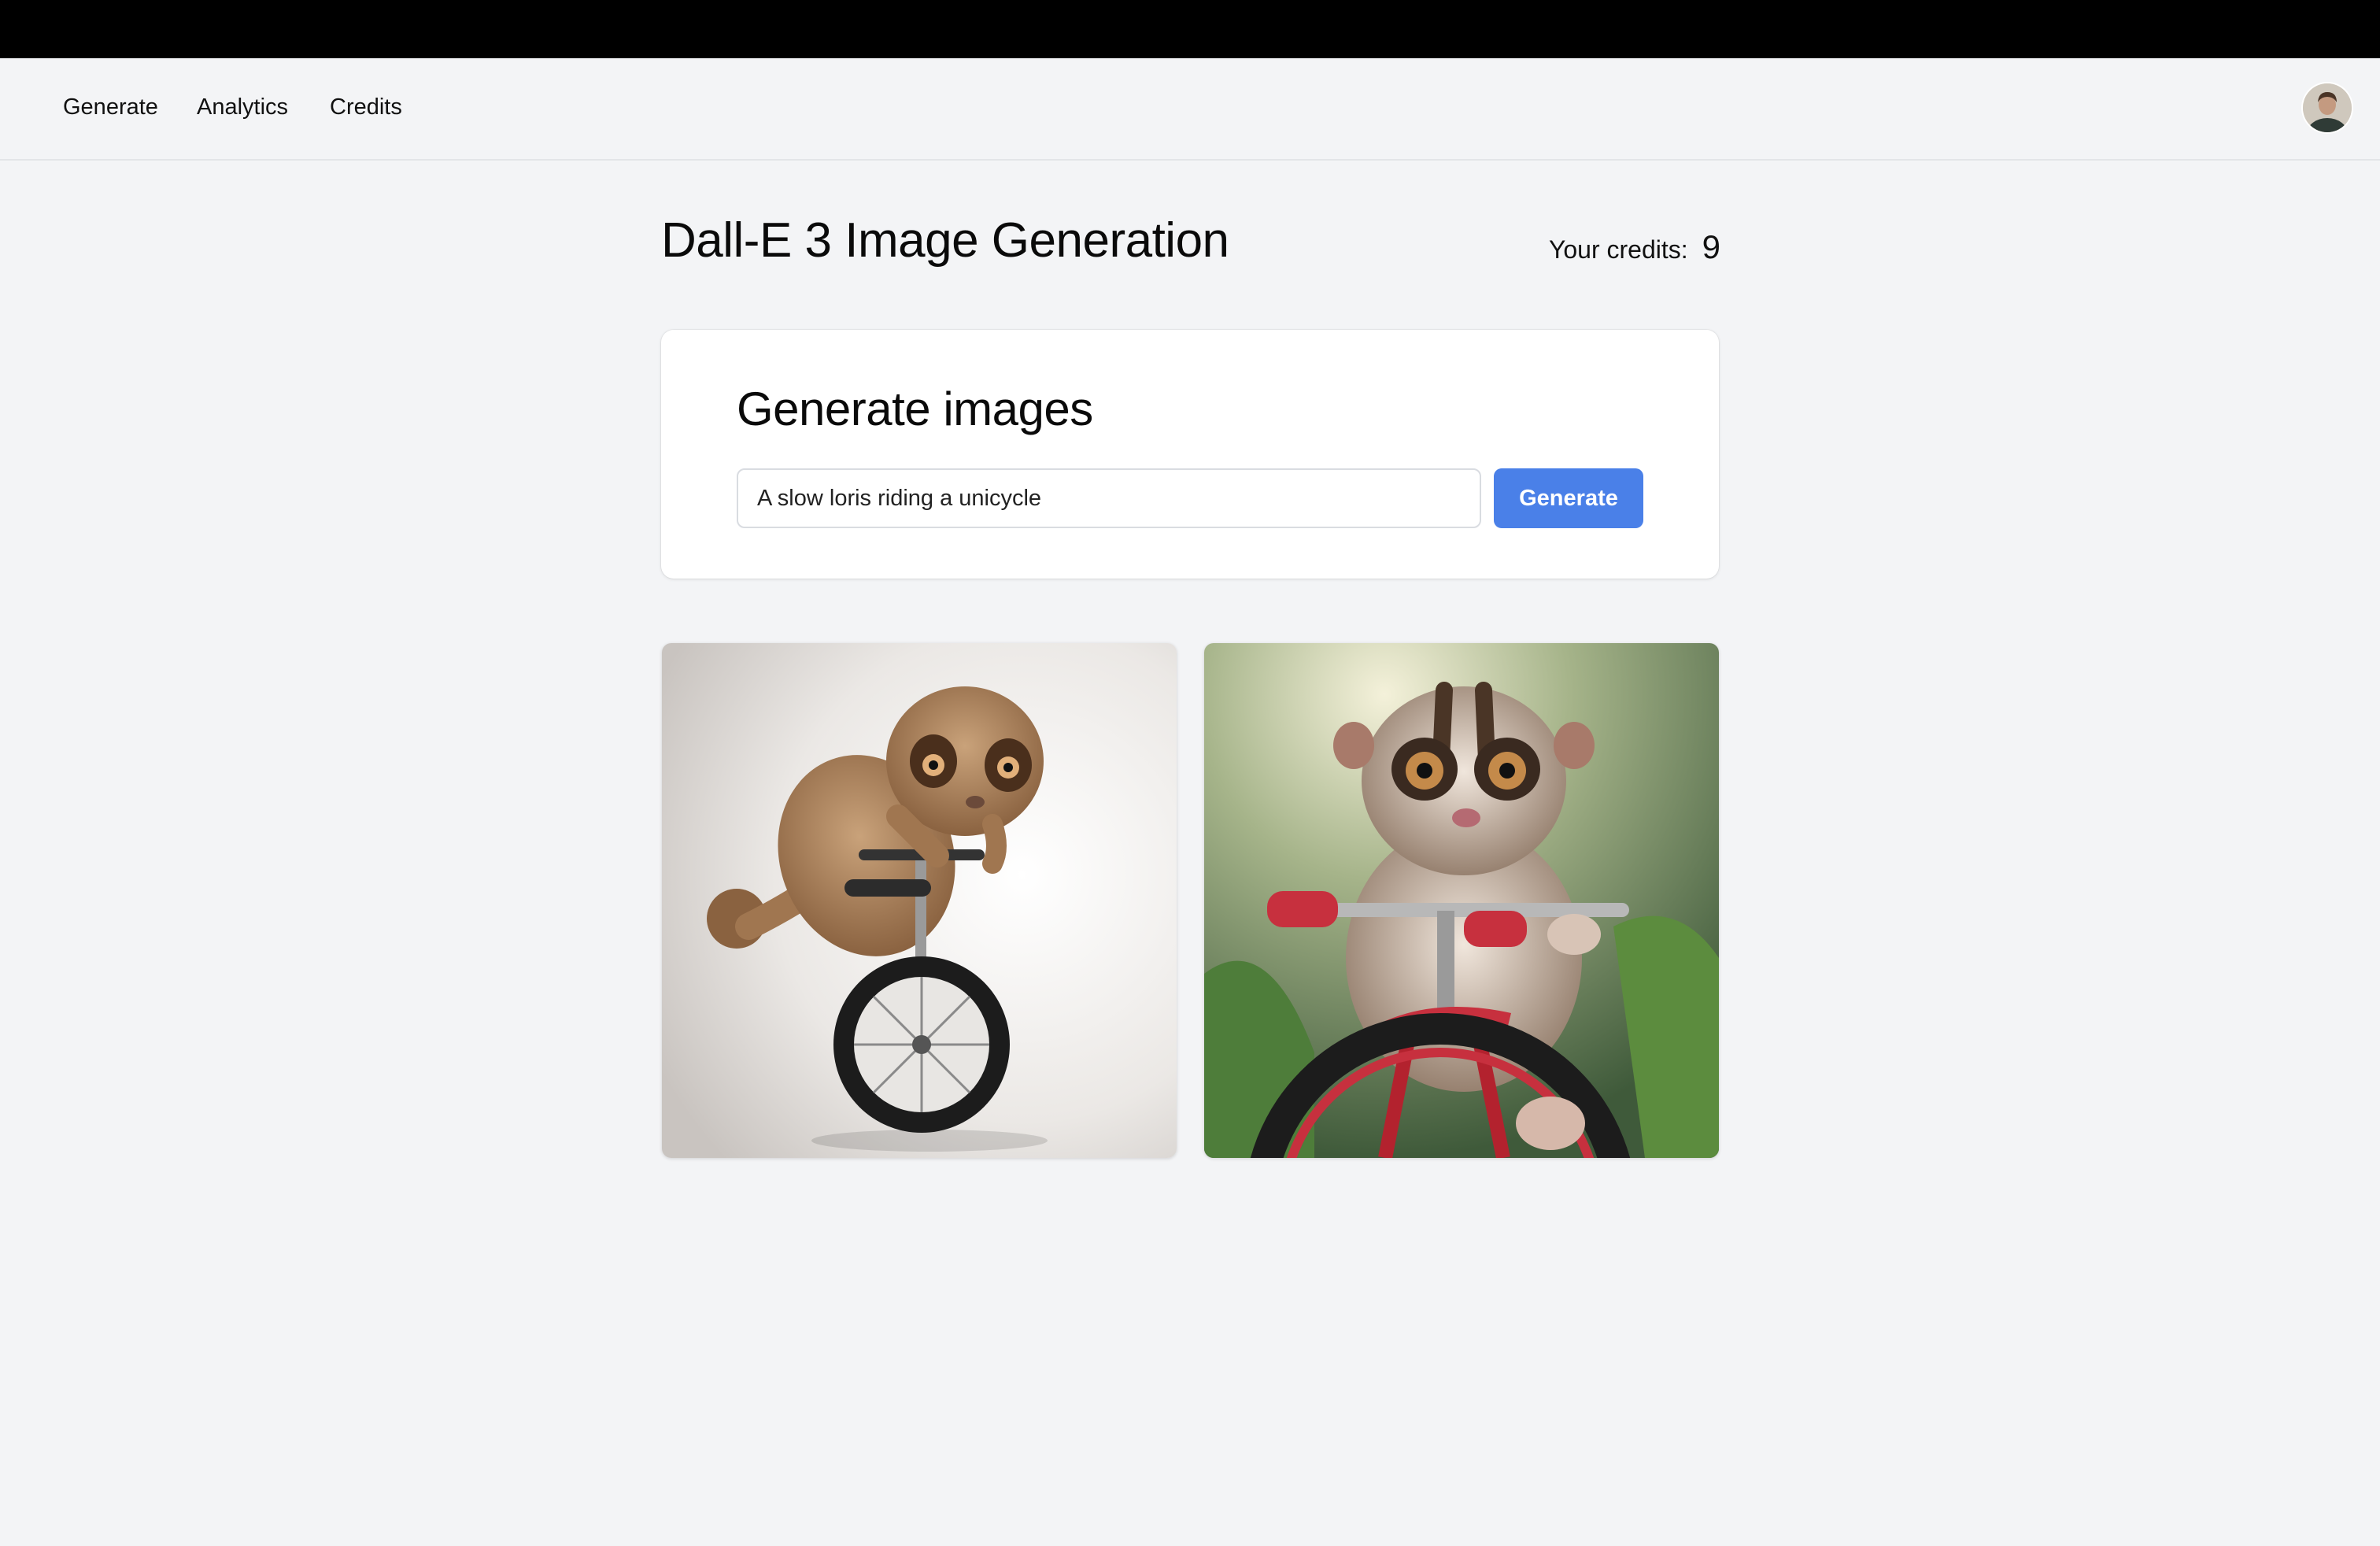  I want to click on navbar: Generate Analytics Credits, so click(1190, 110).